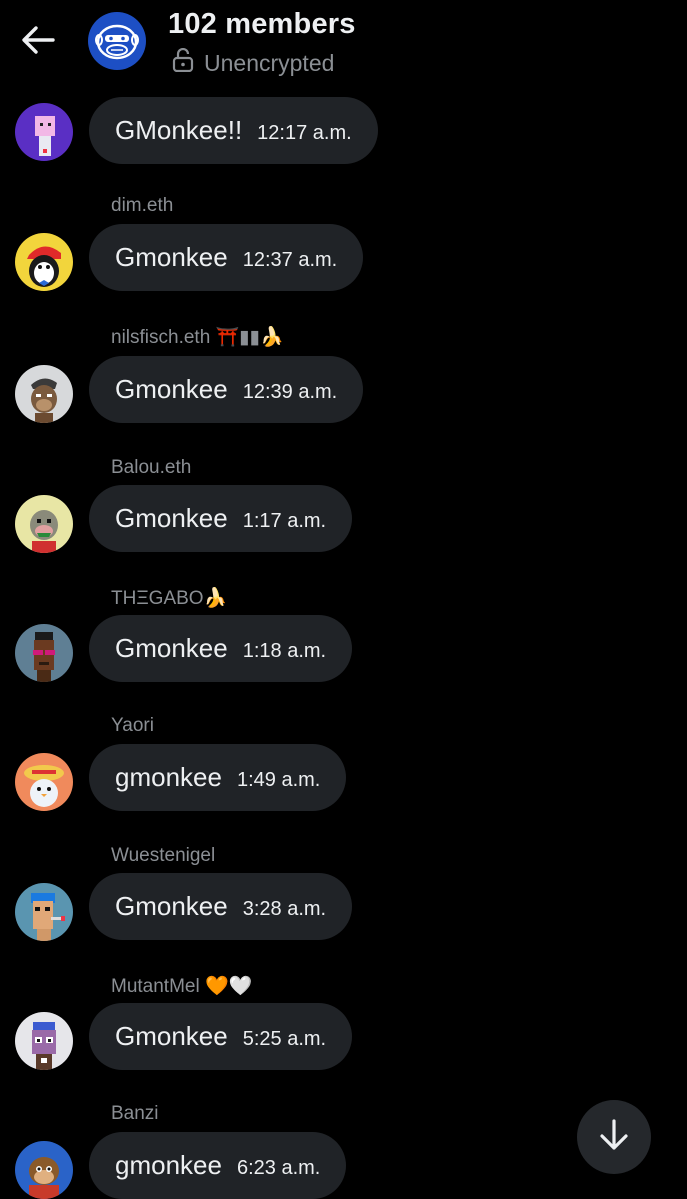  I want to click on message-time: 3:28 a.m., so click(284, 909).